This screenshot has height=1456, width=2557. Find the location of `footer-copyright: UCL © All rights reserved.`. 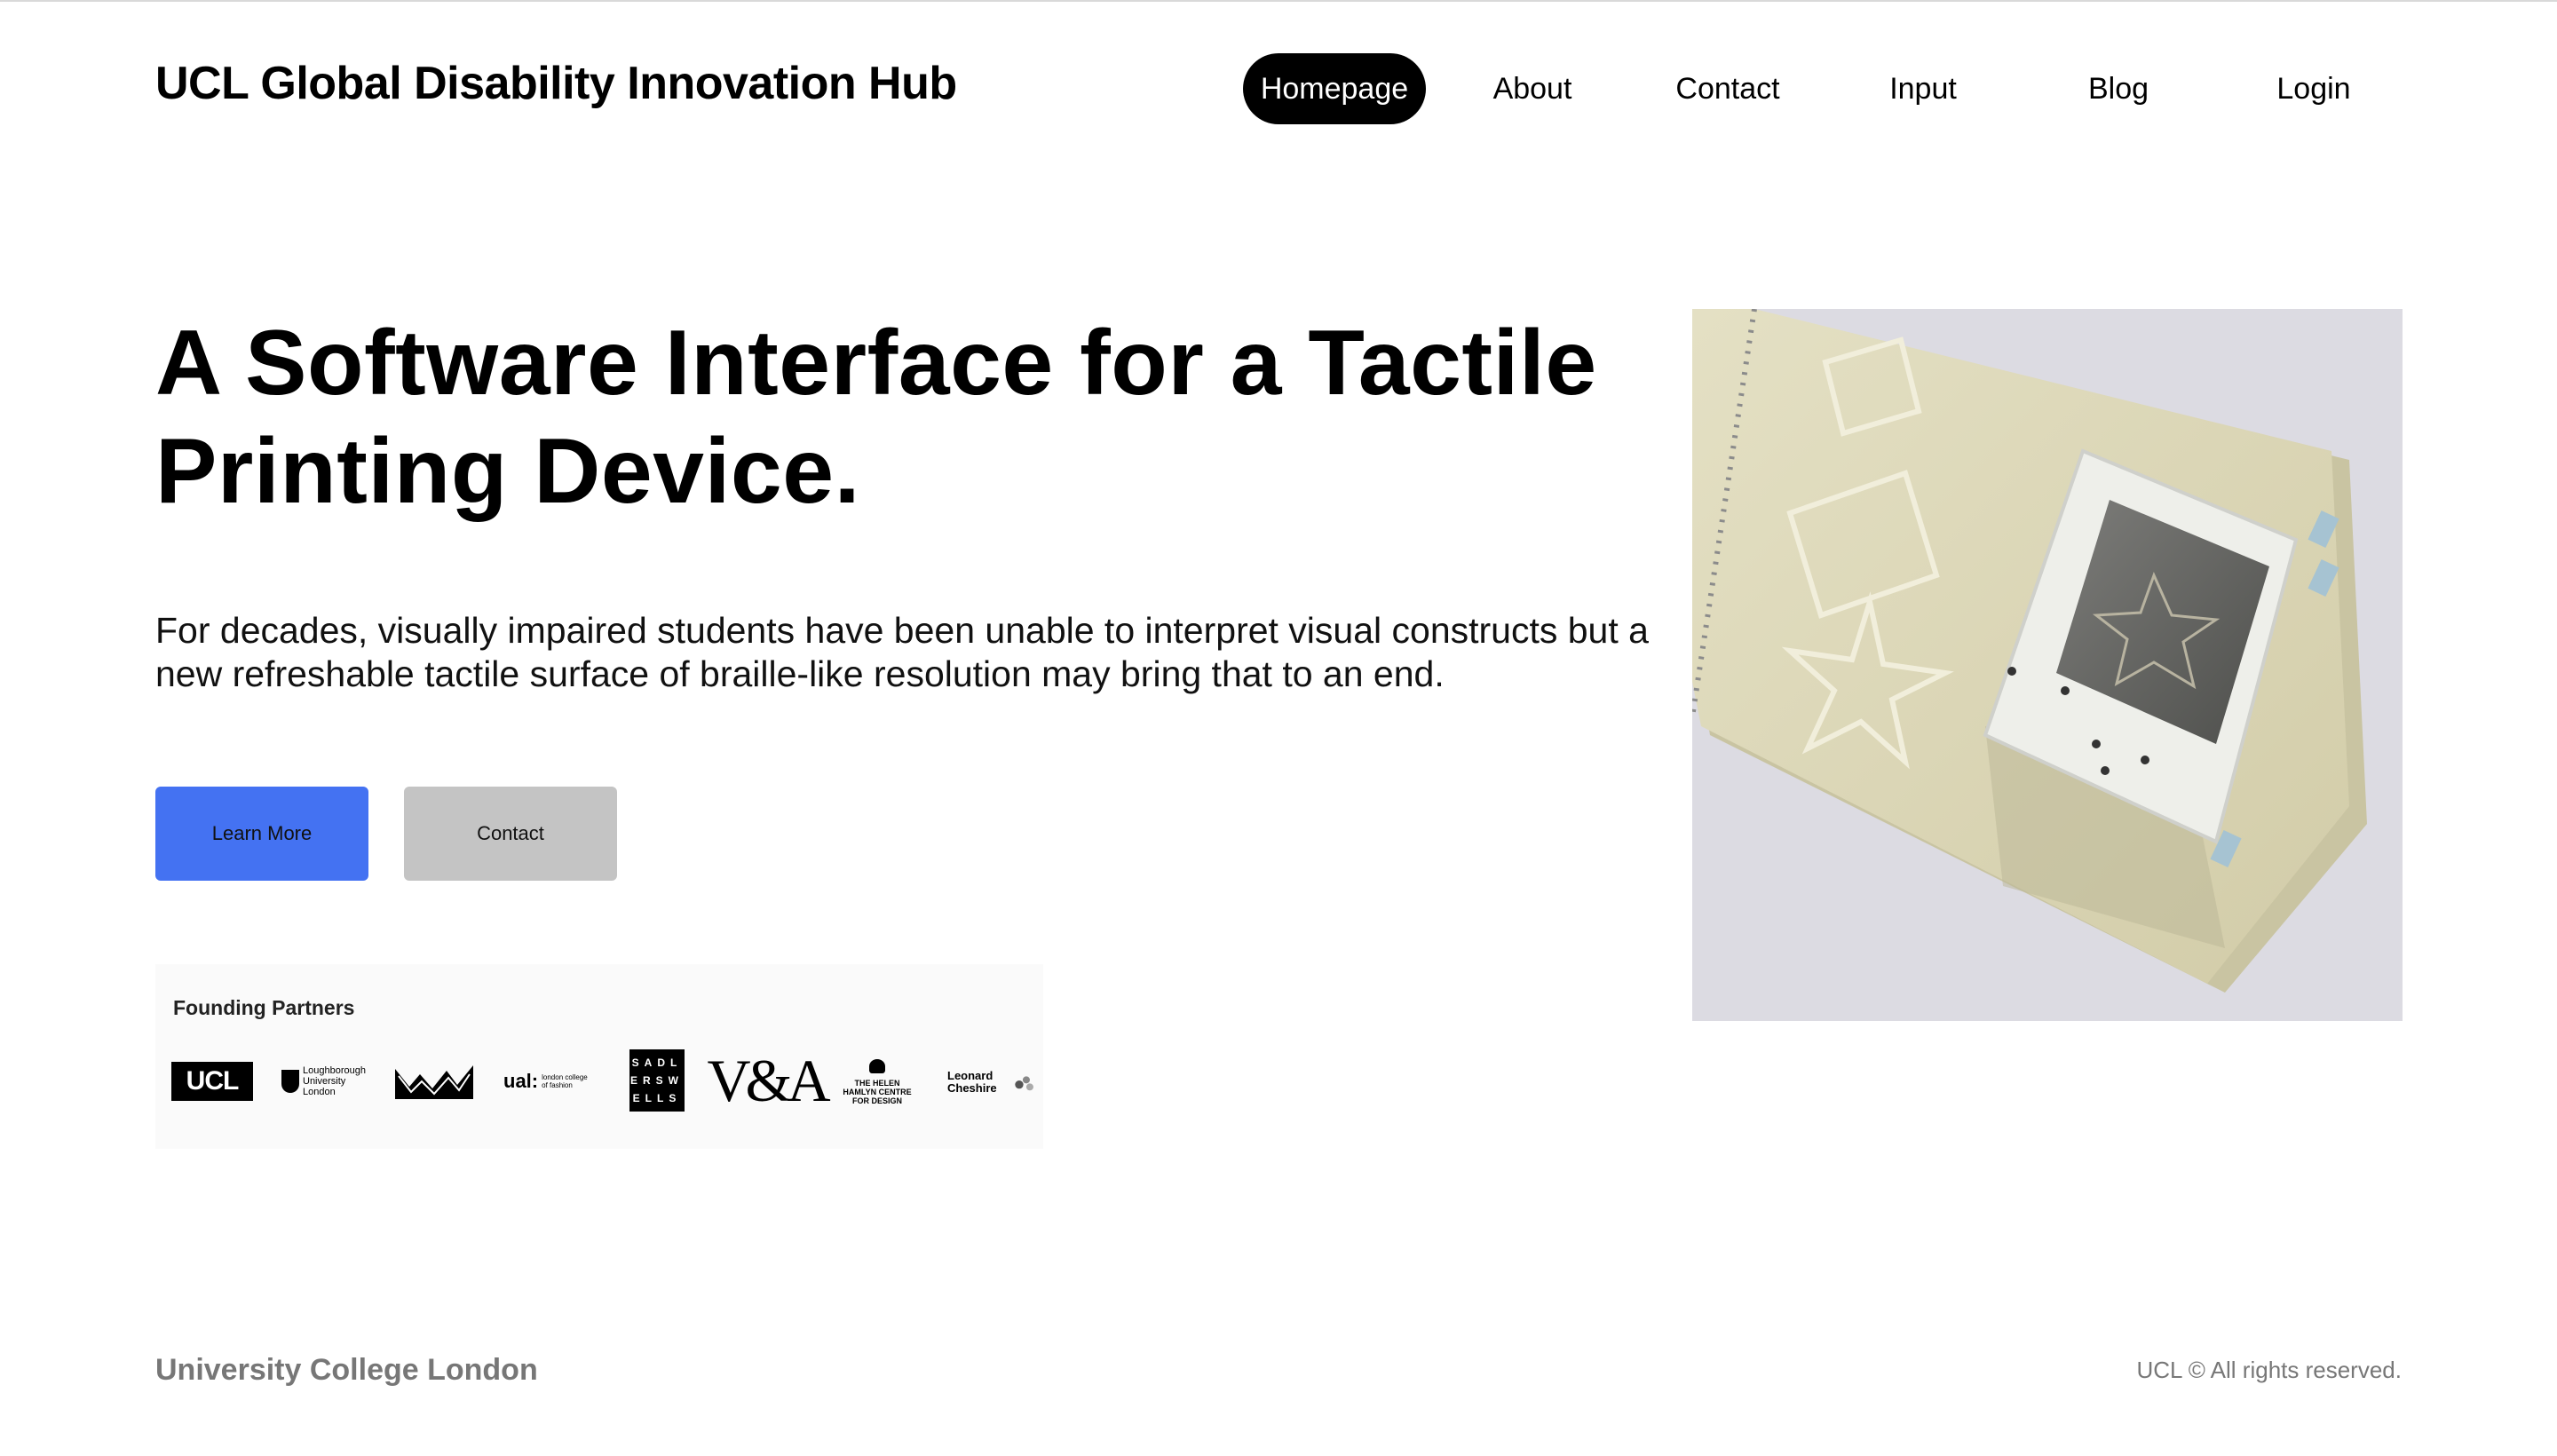

footer-copyright: UCL © All rights reserved. is located at coordinates (2269, 1370).